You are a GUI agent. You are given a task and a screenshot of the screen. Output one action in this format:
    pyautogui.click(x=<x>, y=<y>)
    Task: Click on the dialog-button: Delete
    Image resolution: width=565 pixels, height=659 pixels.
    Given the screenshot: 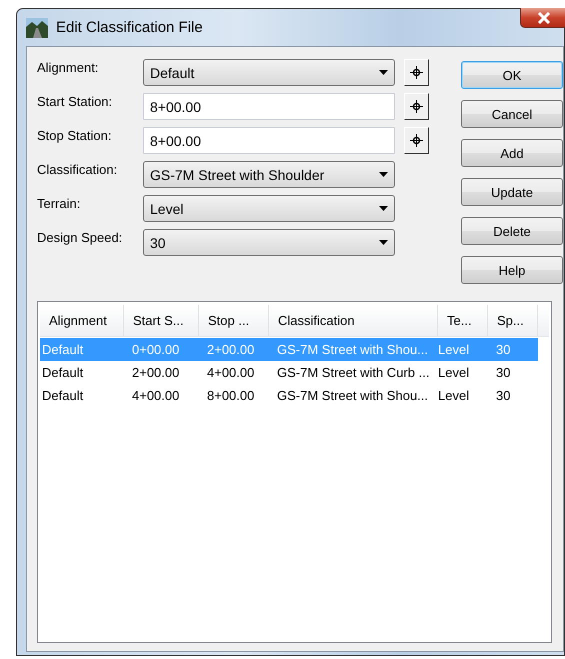 What is the action you would take?
    pyautogui.click(x=512, y=231)
    